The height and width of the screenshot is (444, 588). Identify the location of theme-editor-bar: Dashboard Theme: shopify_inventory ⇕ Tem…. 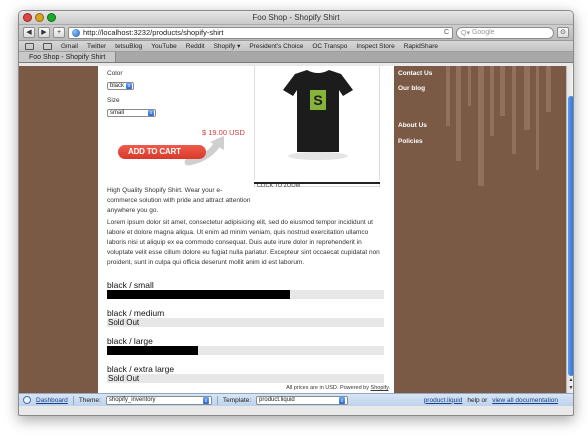
(296, 399).